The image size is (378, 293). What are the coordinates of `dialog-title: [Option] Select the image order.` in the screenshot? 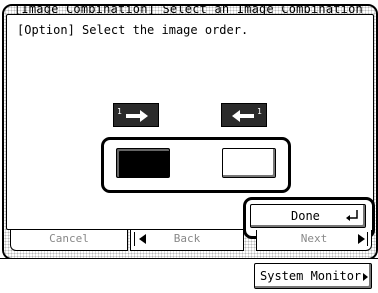 It's located at (133, 30).